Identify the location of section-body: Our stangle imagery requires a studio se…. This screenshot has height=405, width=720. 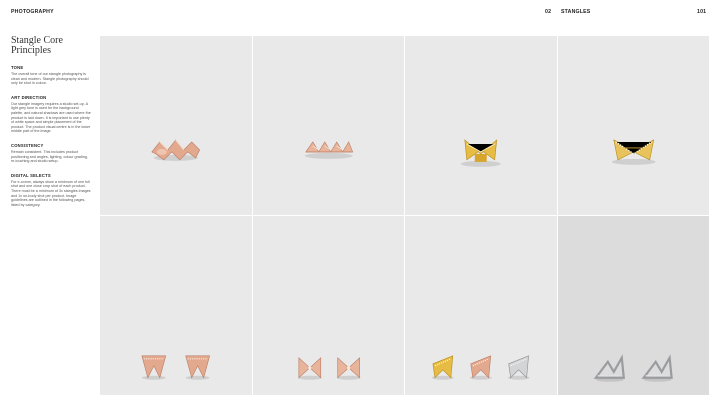
(51, 117).